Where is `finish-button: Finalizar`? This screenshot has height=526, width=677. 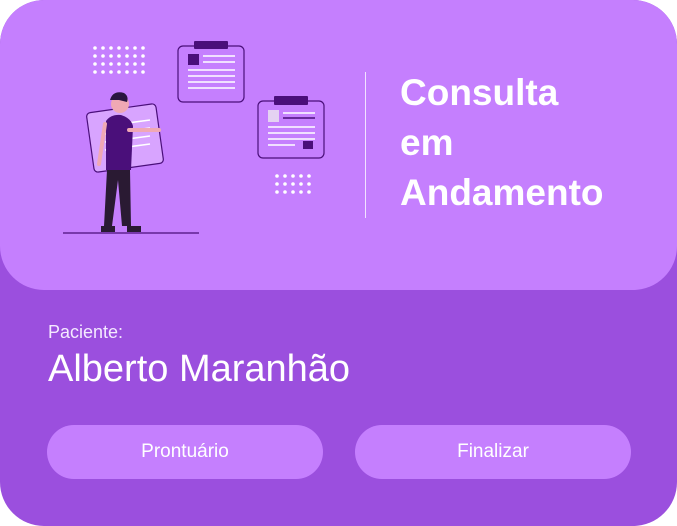 finish-button: Finalizar is located at coordinates (493, 452).